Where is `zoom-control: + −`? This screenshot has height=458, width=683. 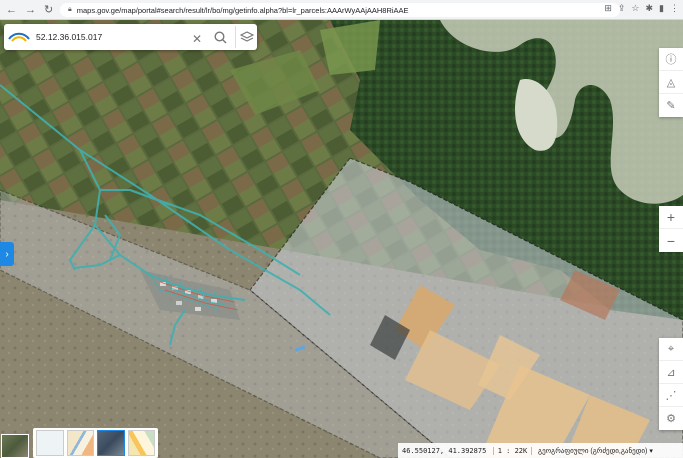 zoom-control: + − is located at coordinates (671, 229).